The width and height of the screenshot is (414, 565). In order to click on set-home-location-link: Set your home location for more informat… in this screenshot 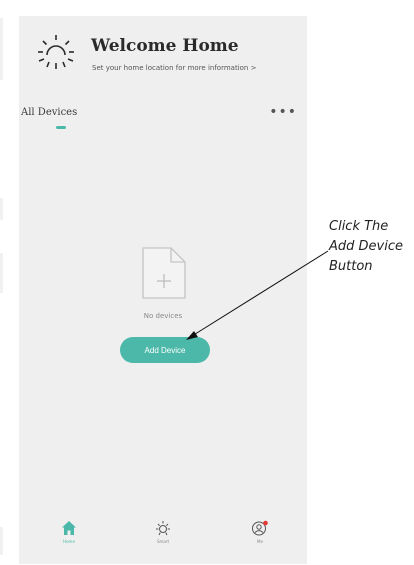, I will do `click(174, 68)`.